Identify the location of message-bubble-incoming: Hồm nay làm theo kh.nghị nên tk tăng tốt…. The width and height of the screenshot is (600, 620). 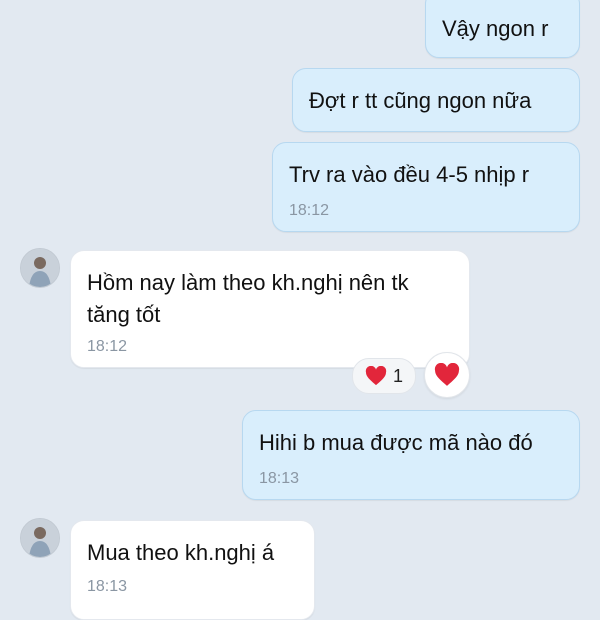
(270, 309).